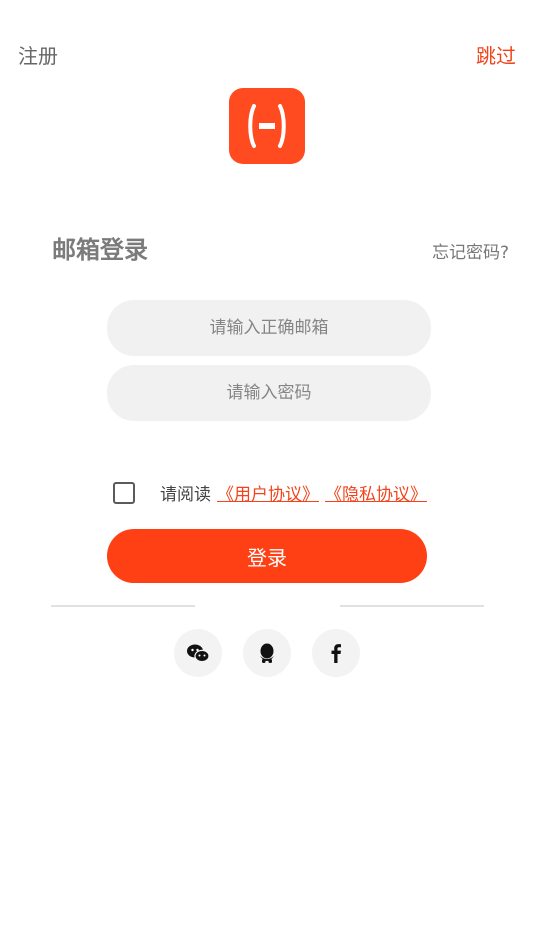 The height and width of the screenshot is (950, 534). I want to click on wechat-icon, so click(198, 653).